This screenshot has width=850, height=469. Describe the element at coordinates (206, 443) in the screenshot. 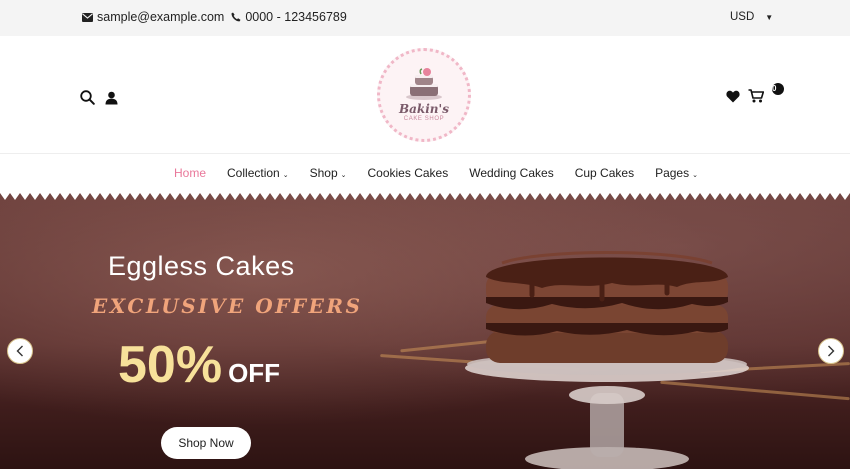

I see `shop-now-button: Shop Now` at that location.